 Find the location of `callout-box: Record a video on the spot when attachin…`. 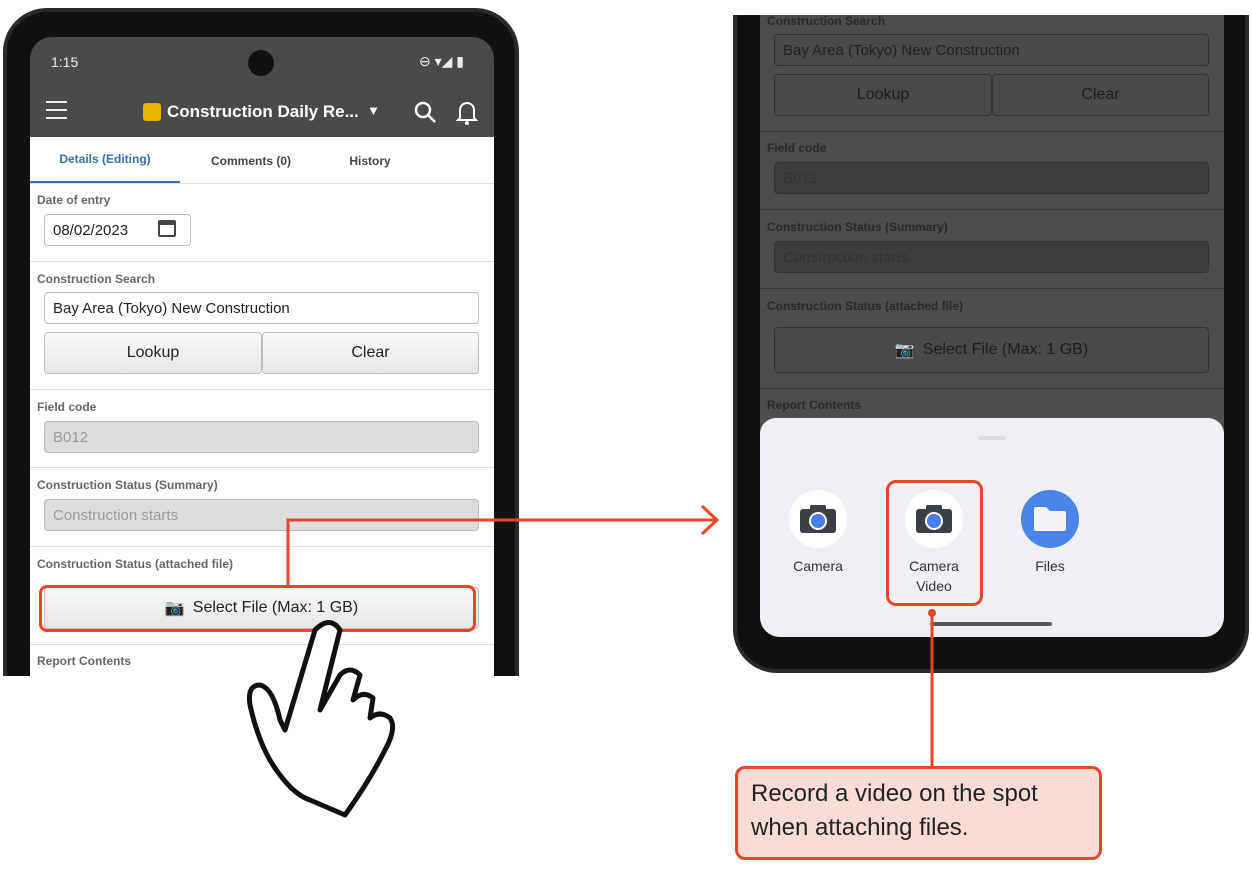

callout-box: Record a video on the spot when attachin… is located at coordinates (918, 813).